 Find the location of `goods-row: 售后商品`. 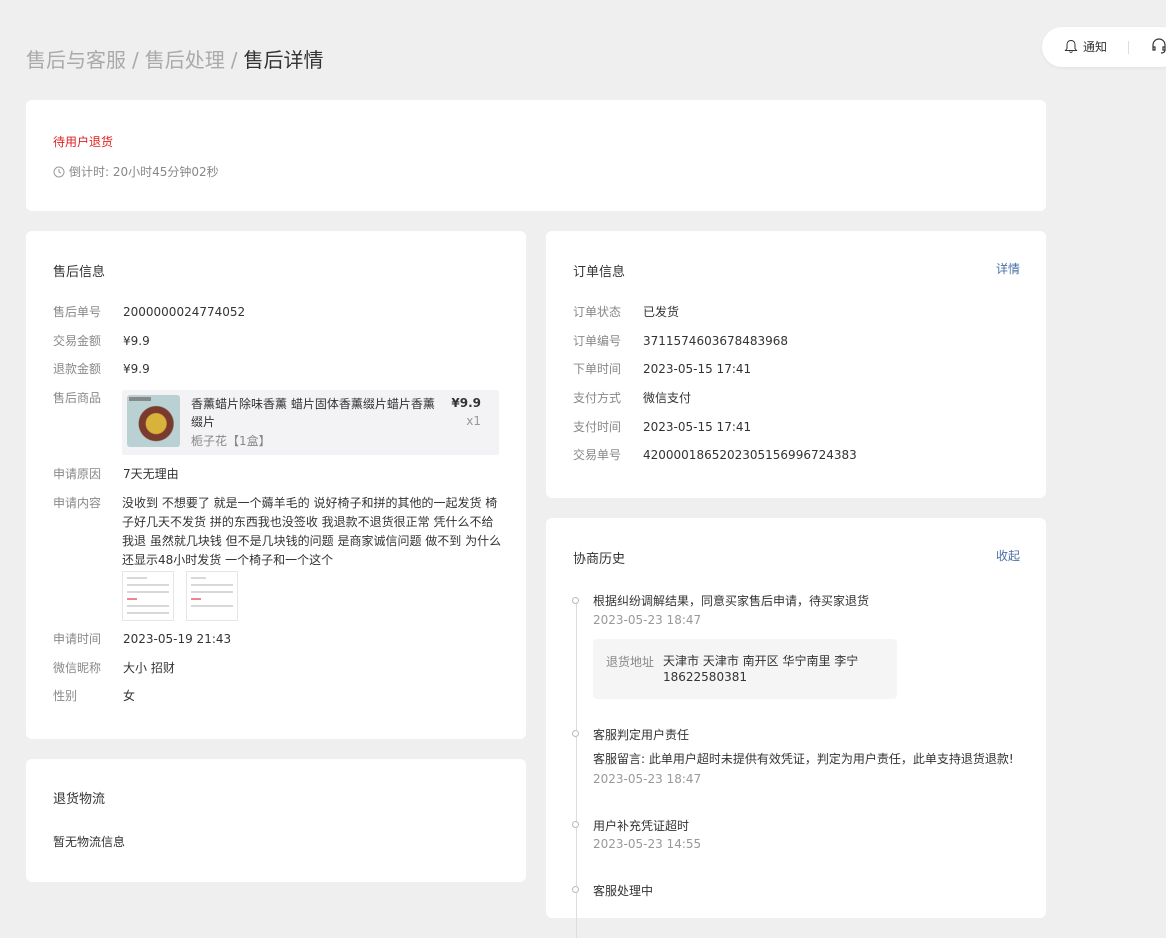

goods-row: 售后商品 is located at coordinates (88, 398).